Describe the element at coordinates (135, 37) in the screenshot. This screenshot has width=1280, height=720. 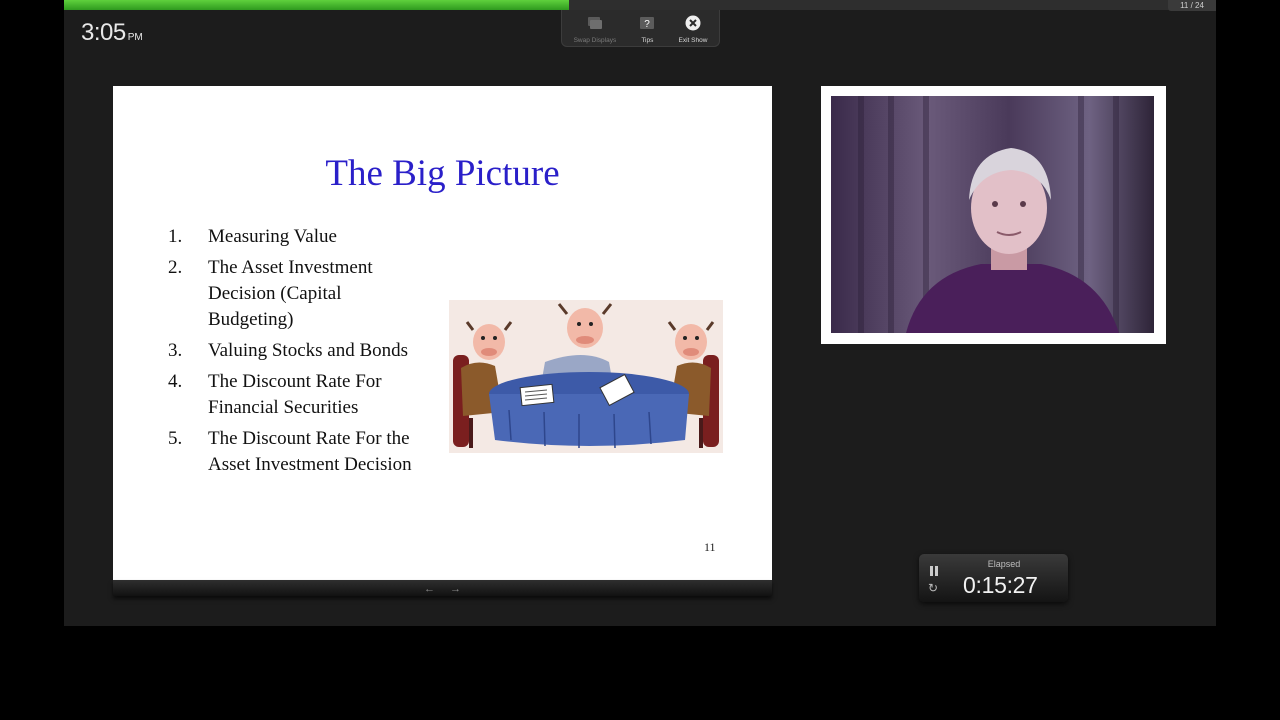
I see `clock-ampm: PM` at that location.